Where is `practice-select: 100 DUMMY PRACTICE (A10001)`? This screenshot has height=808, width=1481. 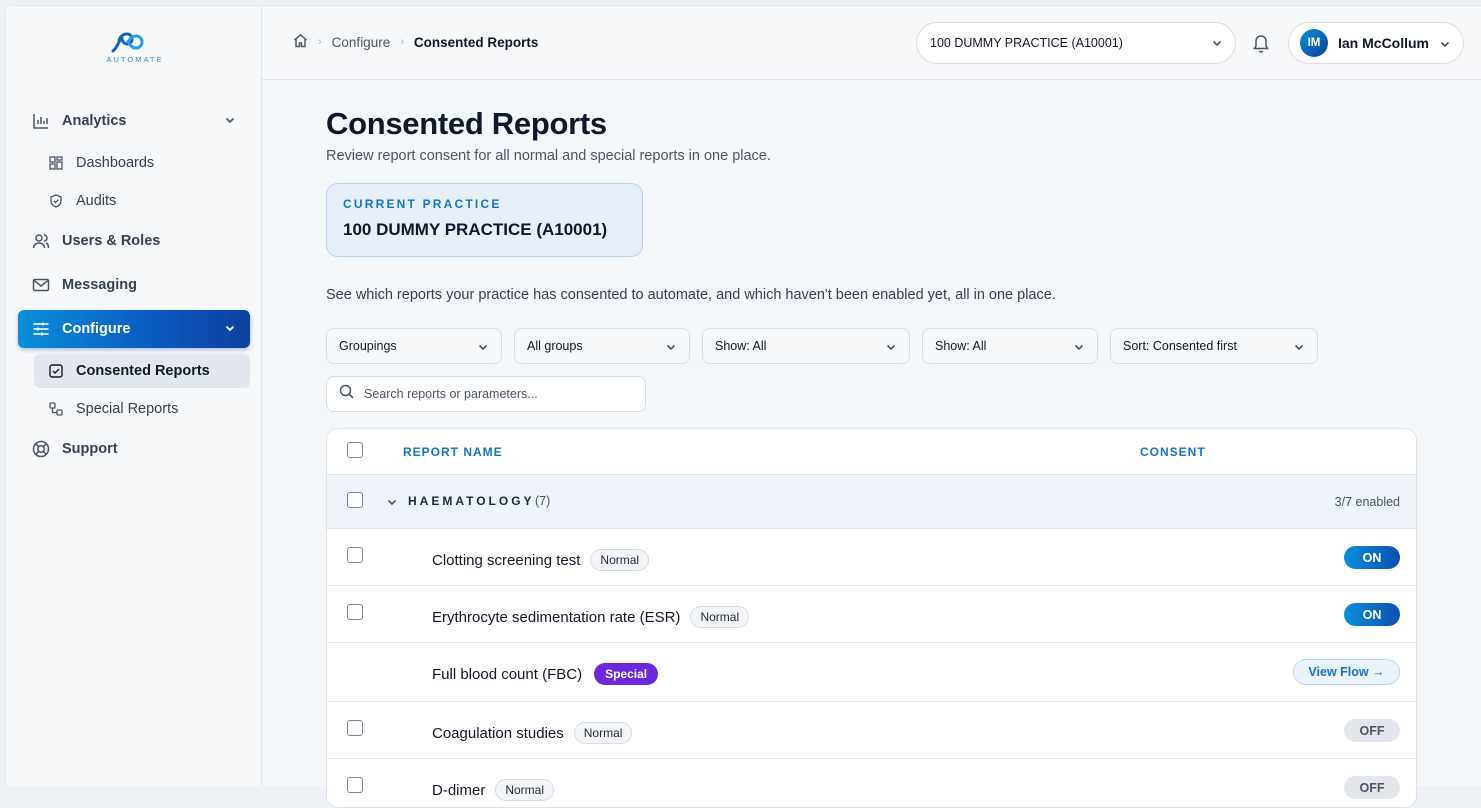 practice-select: 100 DUMMY PRACTICE (A10001) is located at coordinates (1076, 43).